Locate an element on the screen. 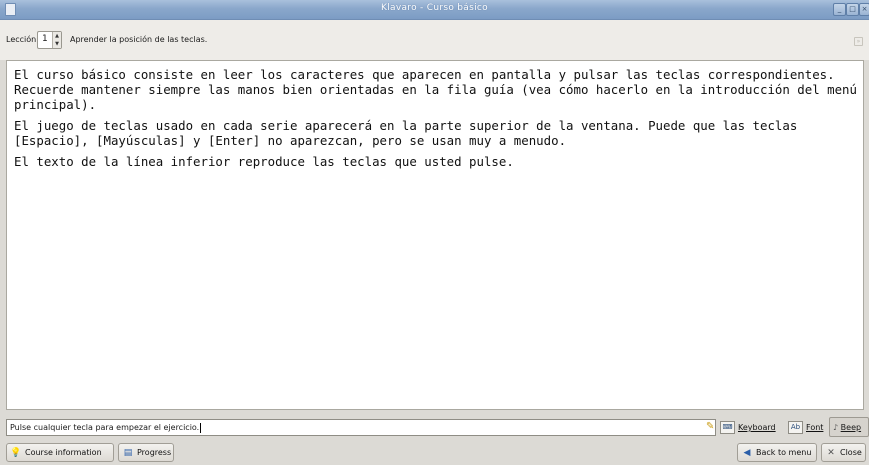  progress-button: ▤ Progress is located at coordinates (146, 452).